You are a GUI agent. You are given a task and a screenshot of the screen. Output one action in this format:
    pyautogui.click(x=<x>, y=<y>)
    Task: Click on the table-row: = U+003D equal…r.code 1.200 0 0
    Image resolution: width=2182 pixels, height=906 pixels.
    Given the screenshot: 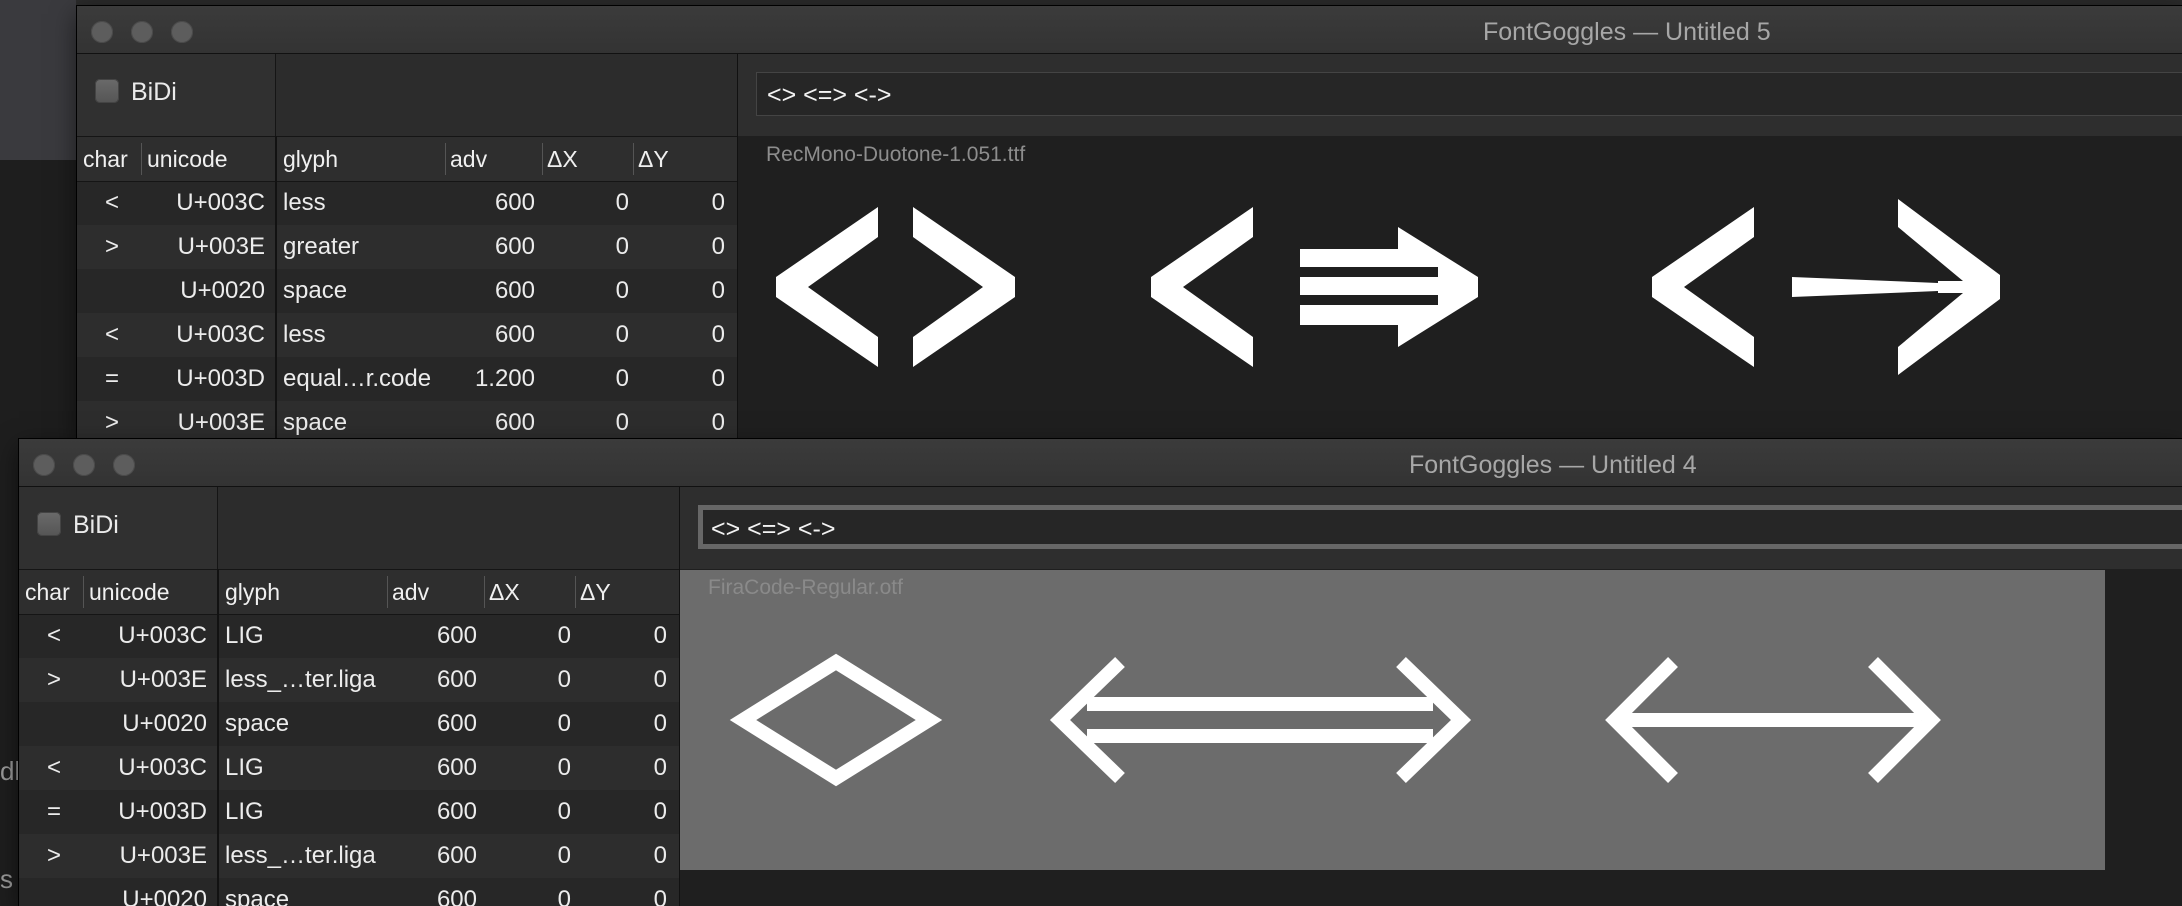 What is the action you would take?
    pyautogui.click(x=407, y=379)
    